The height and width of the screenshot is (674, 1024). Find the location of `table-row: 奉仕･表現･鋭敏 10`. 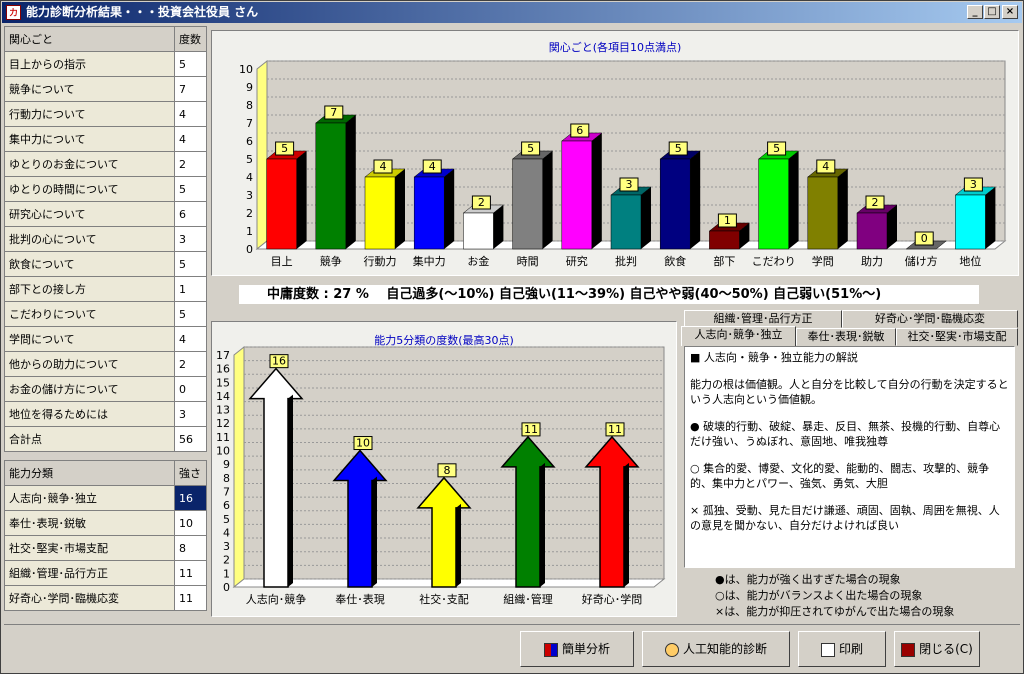

table-row: 奉仕･表現･鋭敏 10 is located at coordinates (105, 523).